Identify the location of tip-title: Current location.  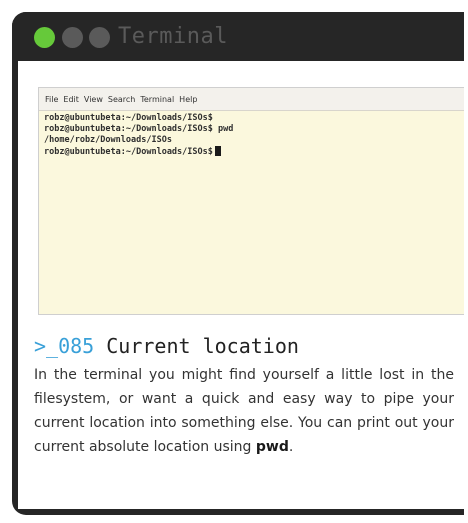
(202, 346).